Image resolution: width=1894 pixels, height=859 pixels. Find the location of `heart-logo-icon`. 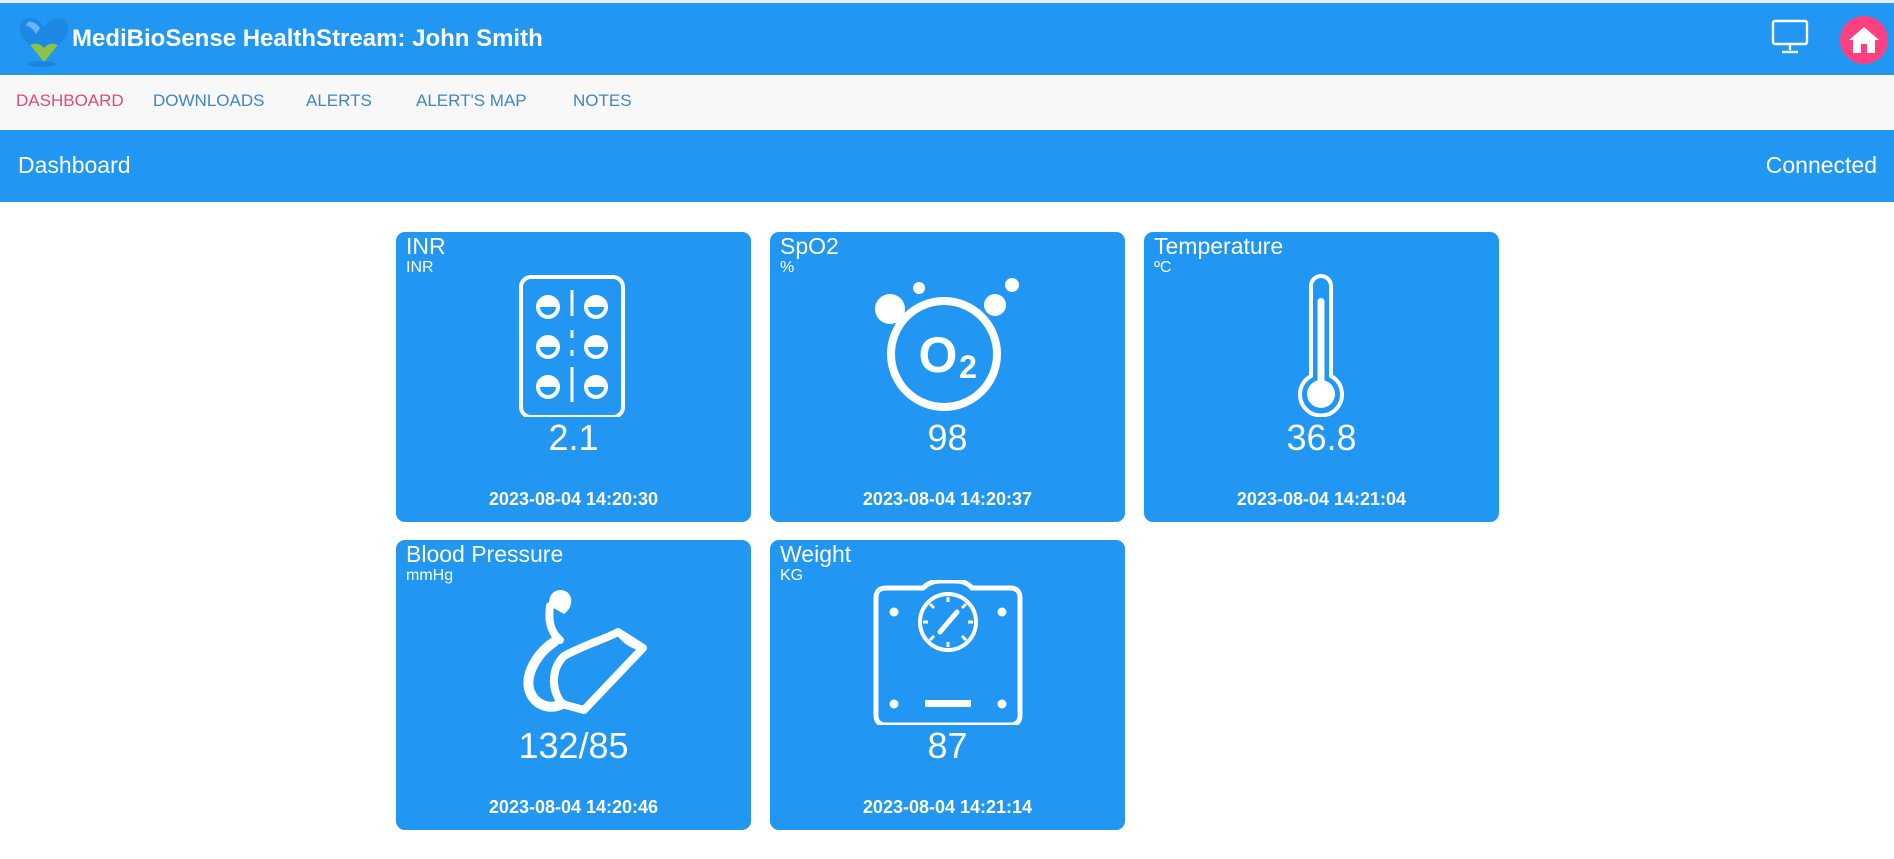

heart-logo-icon is located at coordinates (44, 42).